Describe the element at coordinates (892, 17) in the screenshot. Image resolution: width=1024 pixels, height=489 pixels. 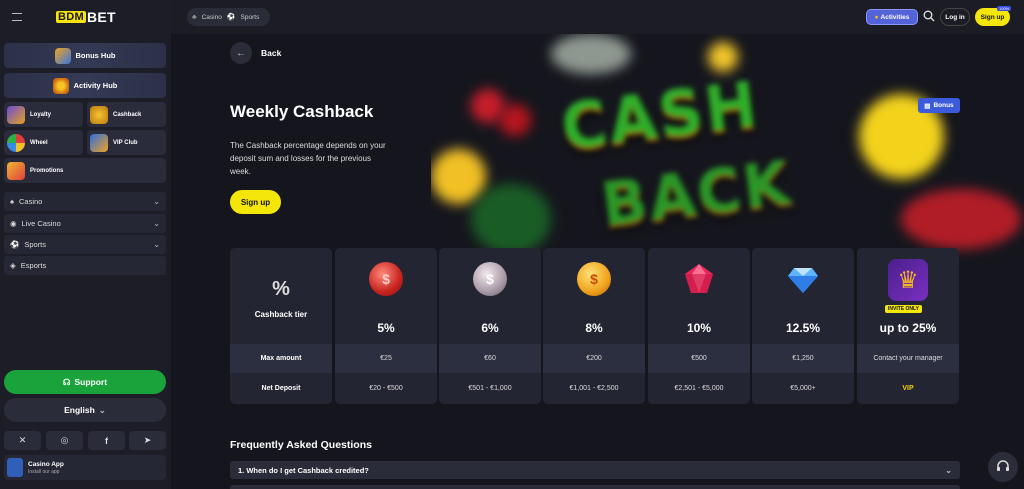
I see `activities-button: ● Activities` at that location.